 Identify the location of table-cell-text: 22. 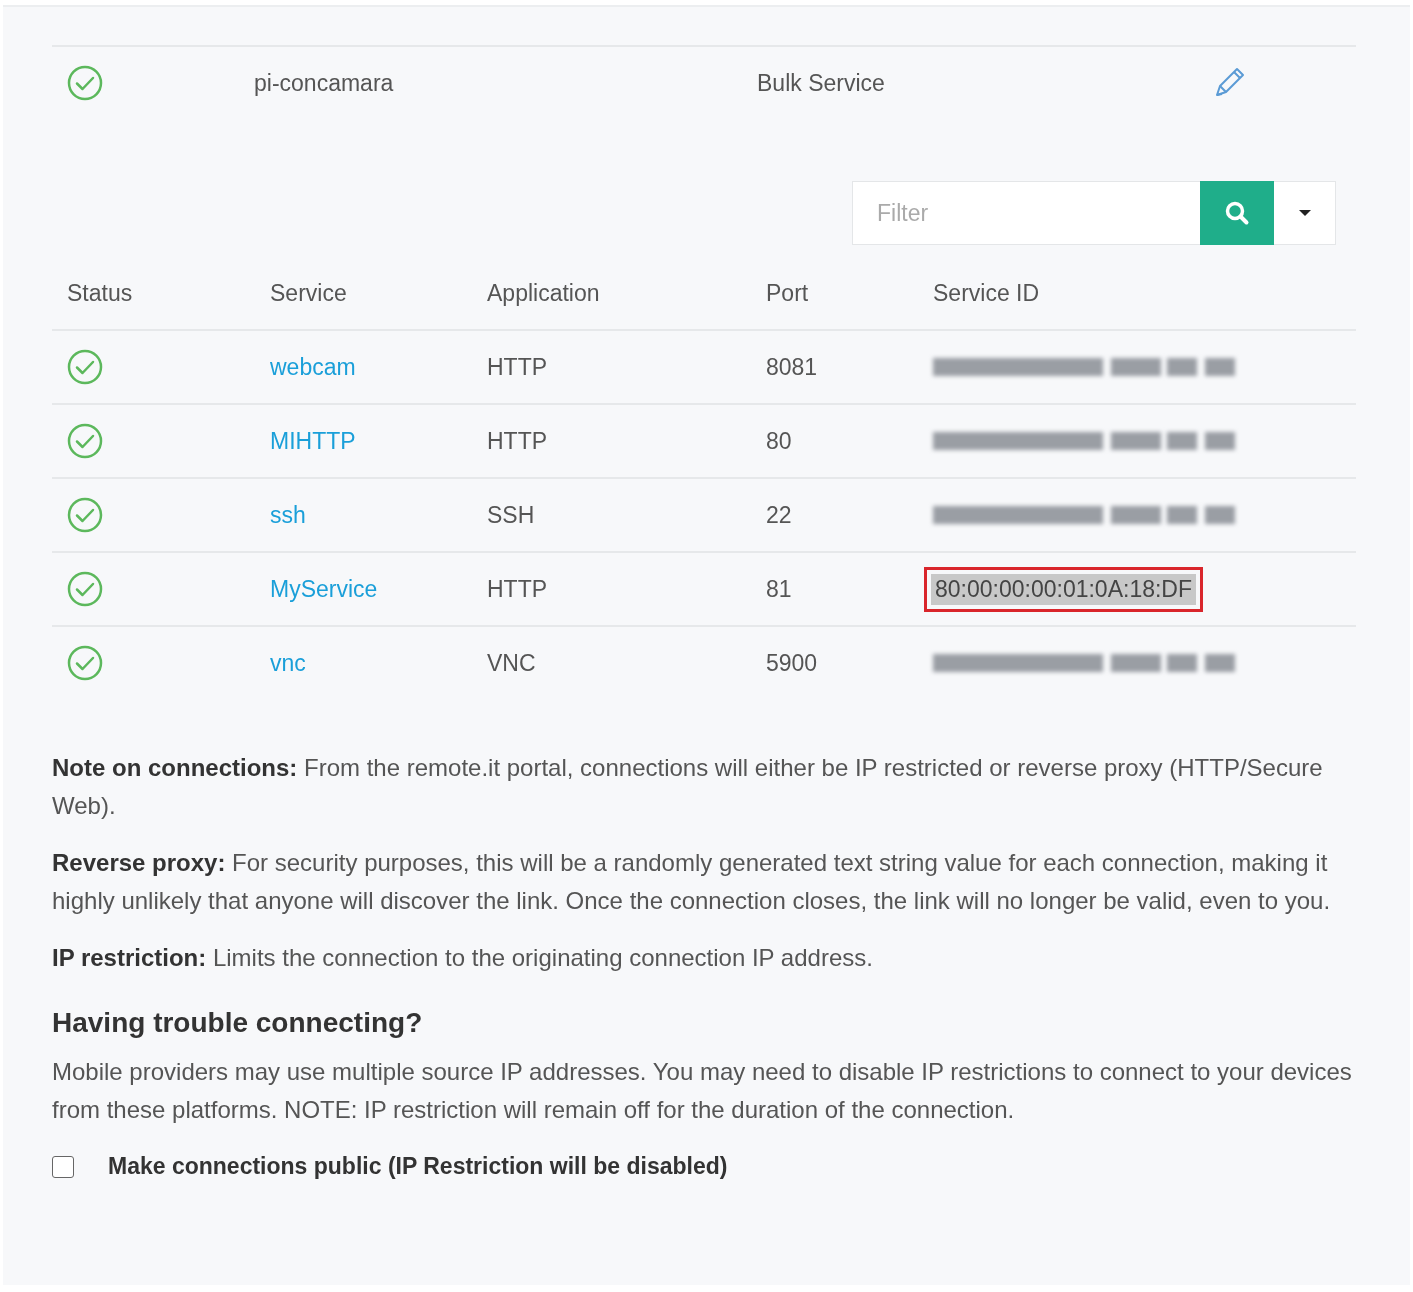
(779, 515).